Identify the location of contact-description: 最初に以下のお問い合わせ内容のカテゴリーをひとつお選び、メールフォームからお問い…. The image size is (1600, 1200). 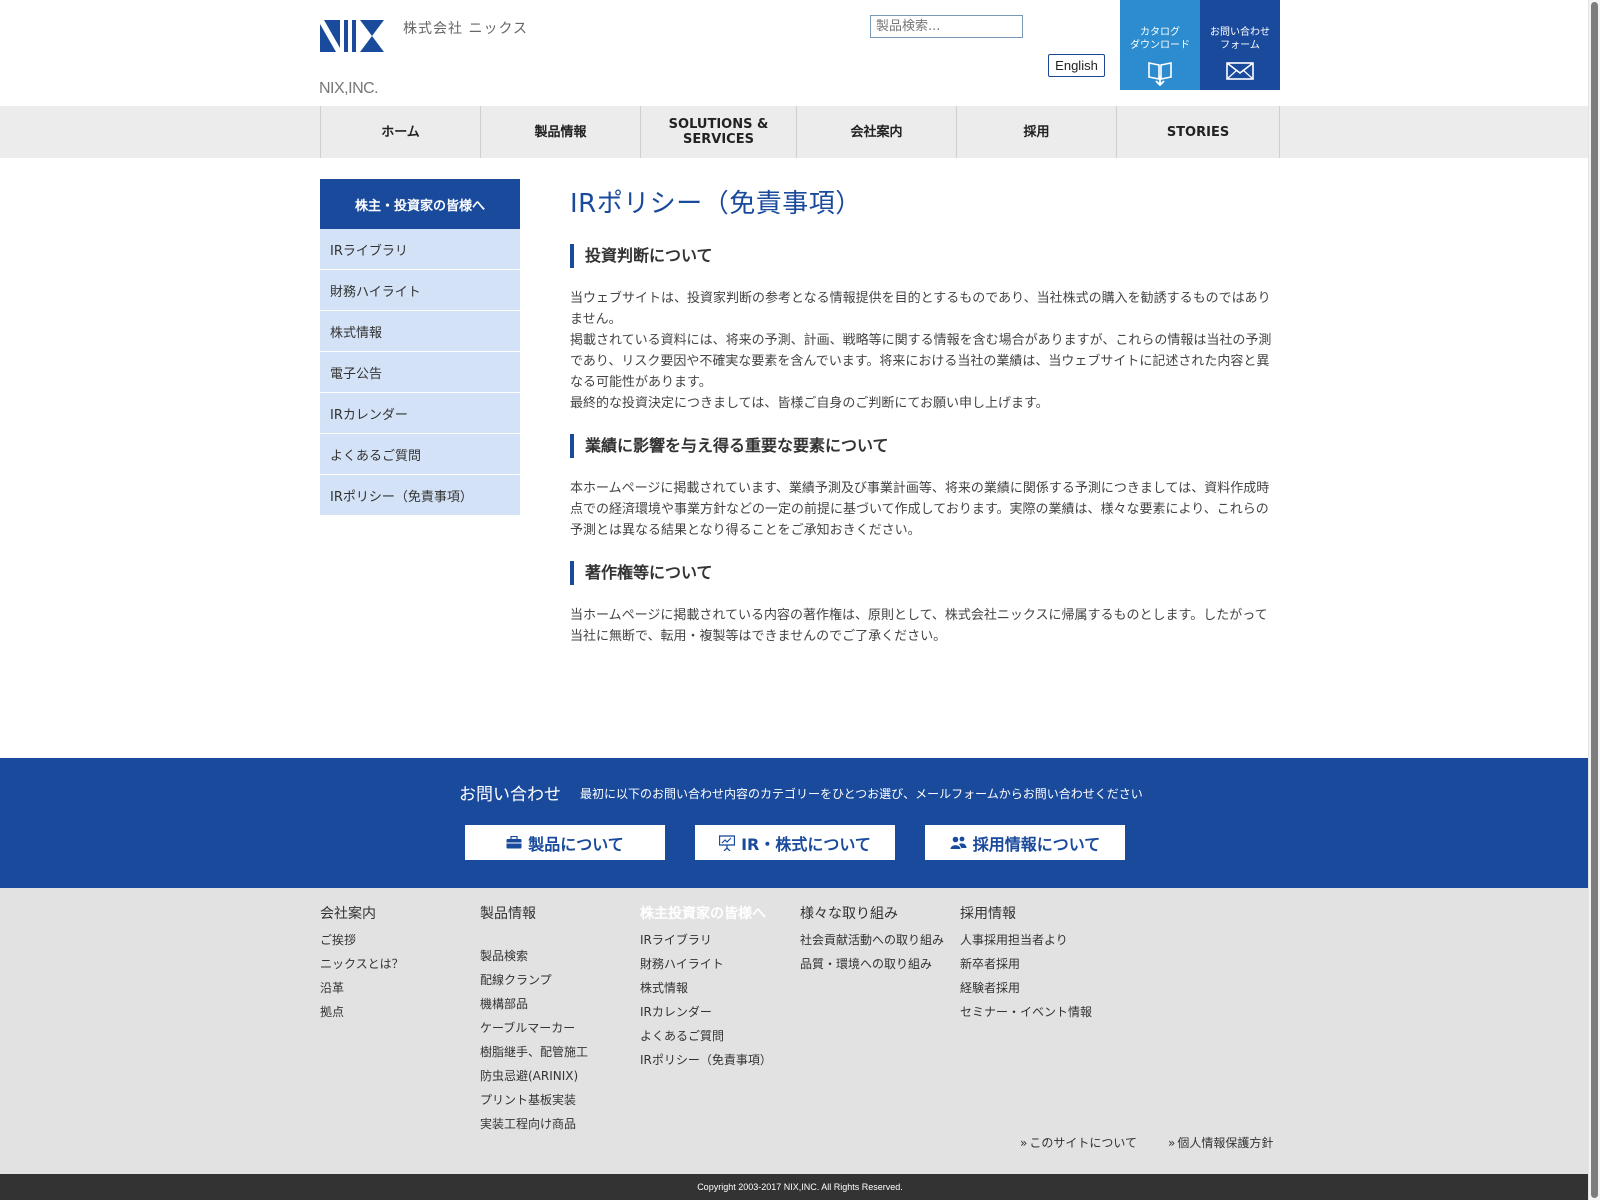
(861, 794).